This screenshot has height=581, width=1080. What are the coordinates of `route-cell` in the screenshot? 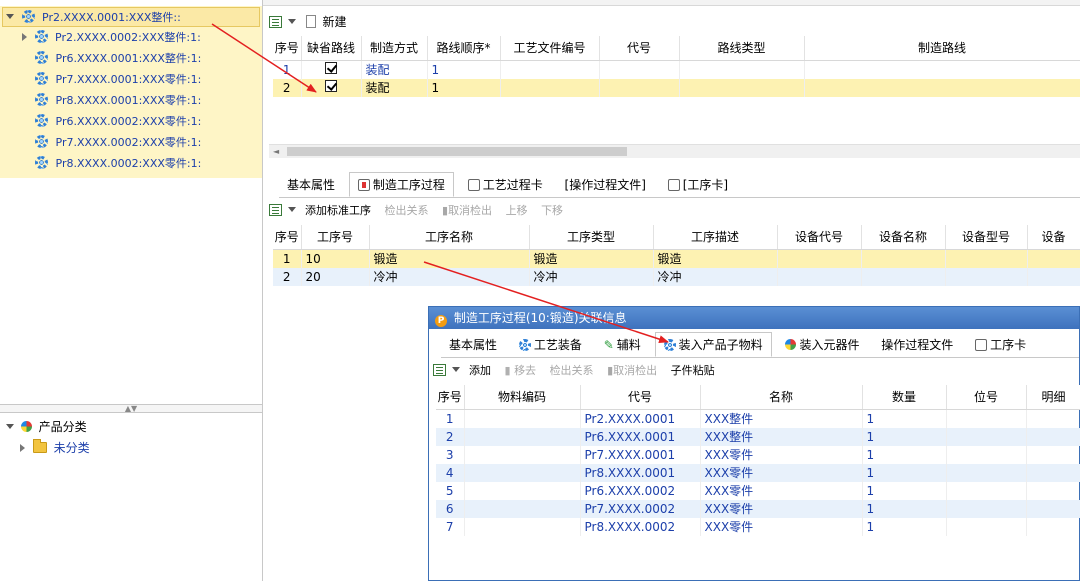 It's located at (942, 87).